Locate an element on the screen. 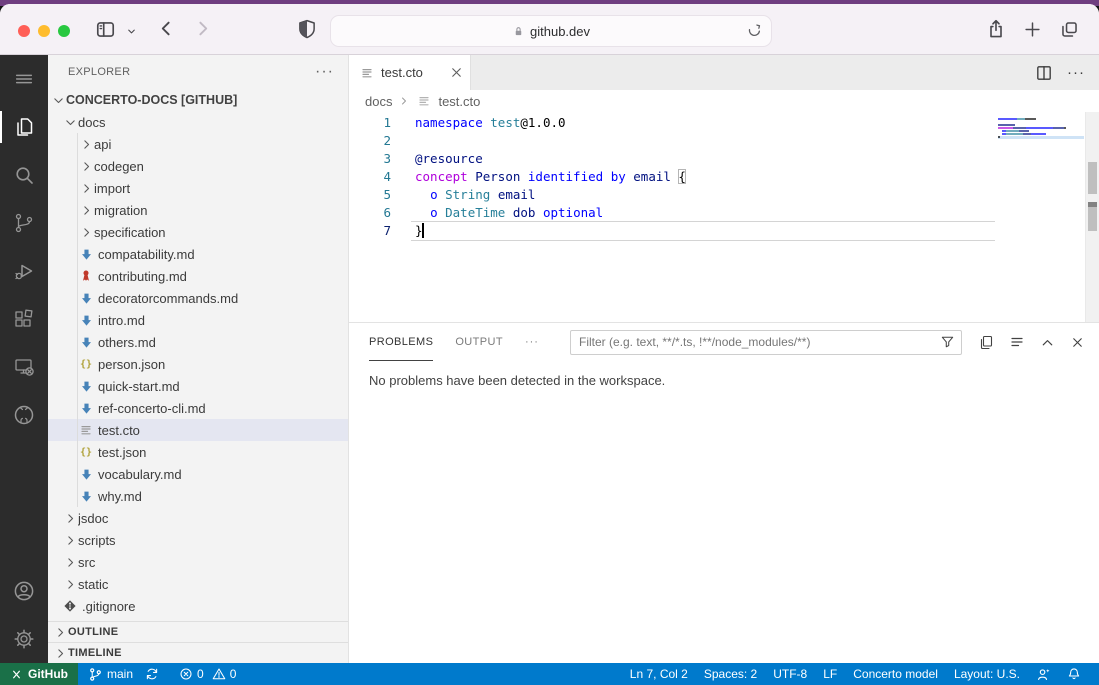 This screenshot has width=1099, height=685. tree-item-person-json: {} person.json is located at coordinates (198, 364).